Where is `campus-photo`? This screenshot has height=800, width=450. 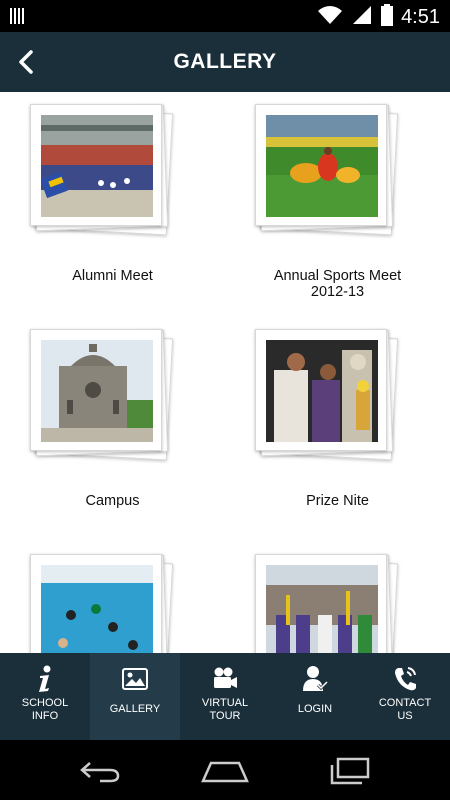 campus-photo is located at coordinates (97, 391).